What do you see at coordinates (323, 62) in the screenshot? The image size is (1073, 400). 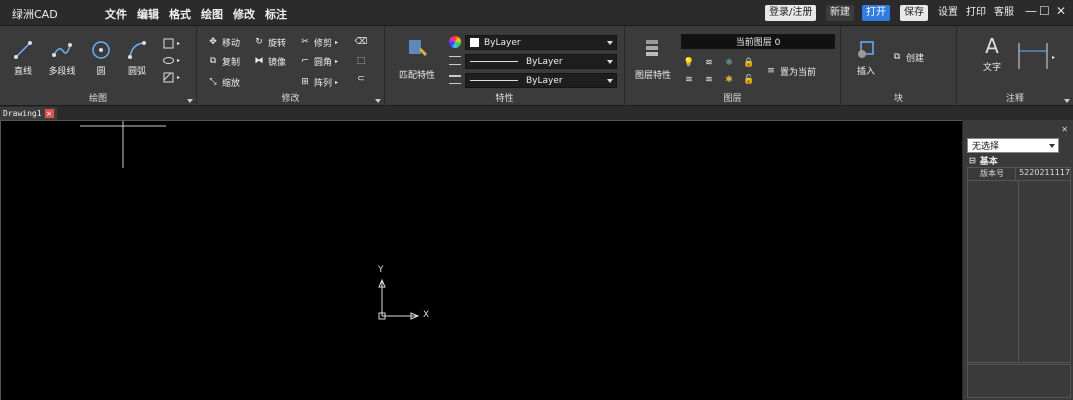 I see `fillet-label: 圆角` at bounding box center [323, 62].